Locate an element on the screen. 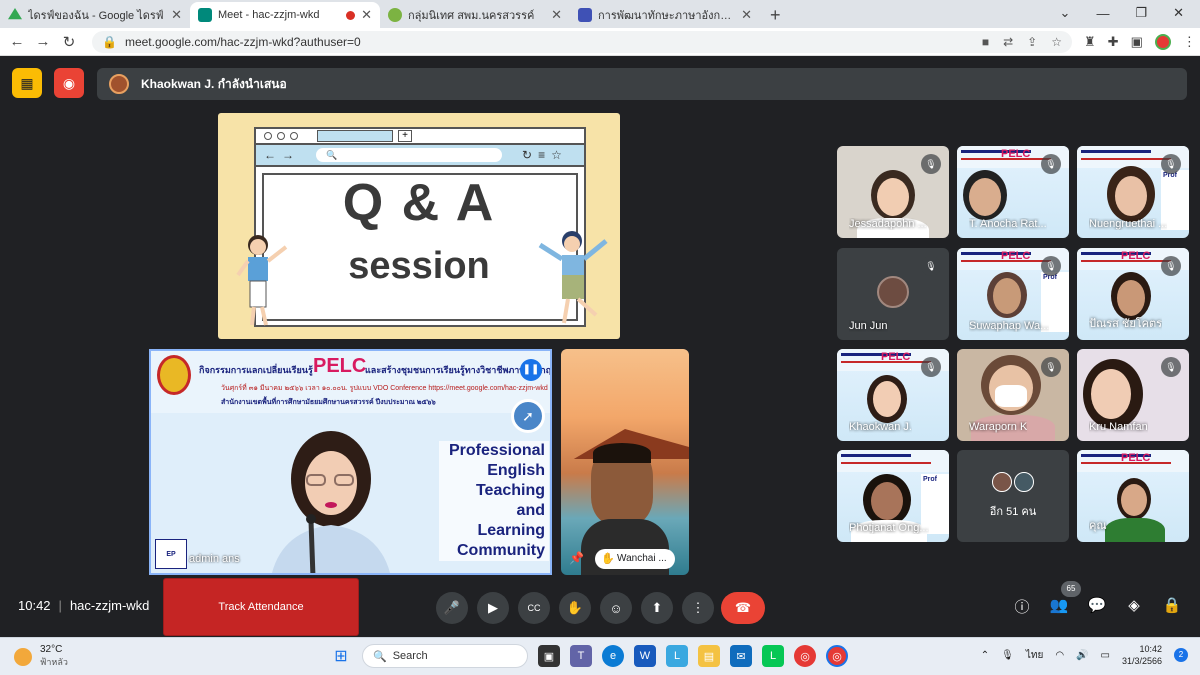  raise-hand-icon: ✋ is located at coordinates (575, 608).